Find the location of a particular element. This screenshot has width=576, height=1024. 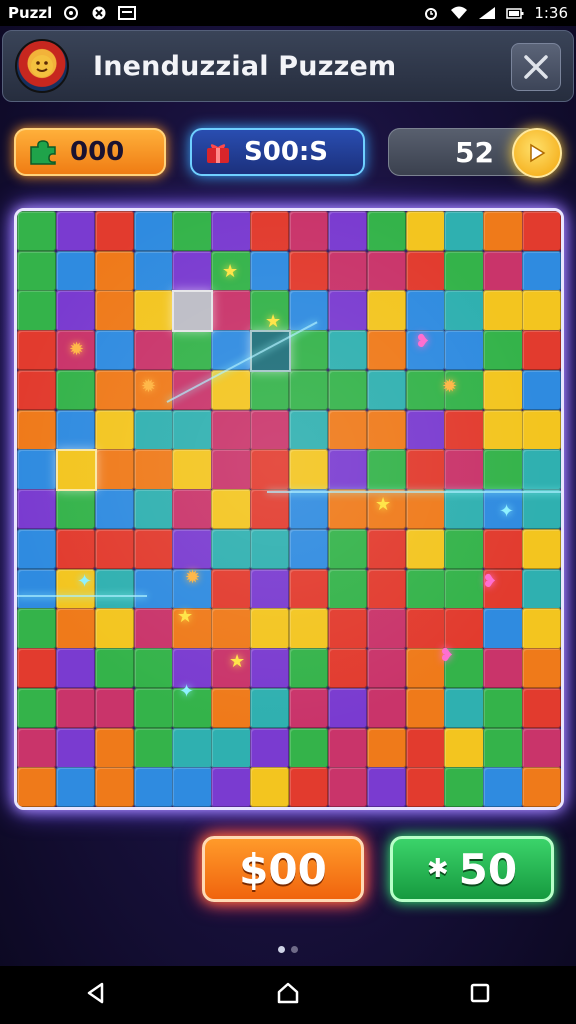

play-button is located at coordinates (537, 153).